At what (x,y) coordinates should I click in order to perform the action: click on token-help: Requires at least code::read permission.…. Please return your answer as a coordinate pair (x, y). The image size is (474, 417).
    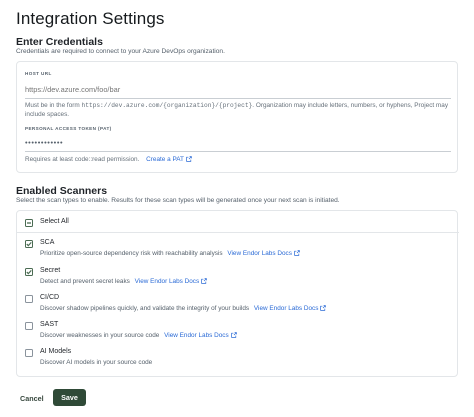
    Looking at the image, I should click on (239, 159).